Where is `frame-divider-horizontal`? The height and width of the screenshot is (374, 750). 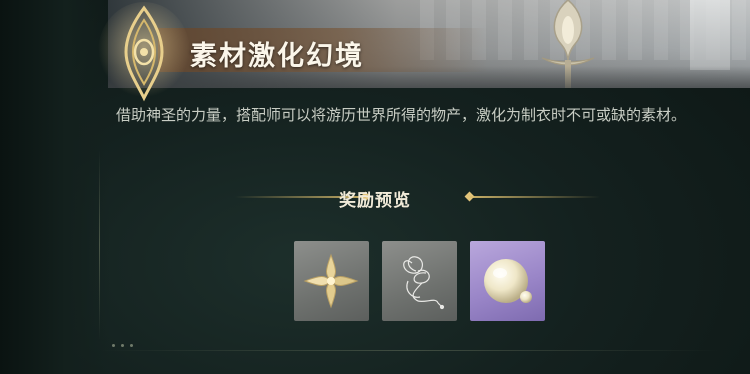
frame-divider-horizontal is located at coordinates (410, 350).